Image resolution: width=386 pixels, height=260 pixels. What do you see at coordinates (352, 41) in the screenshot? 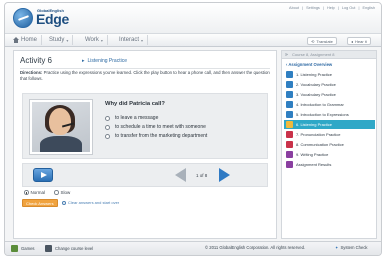
I see `speaker-icon: ◂` at bounding box center [352, 41].